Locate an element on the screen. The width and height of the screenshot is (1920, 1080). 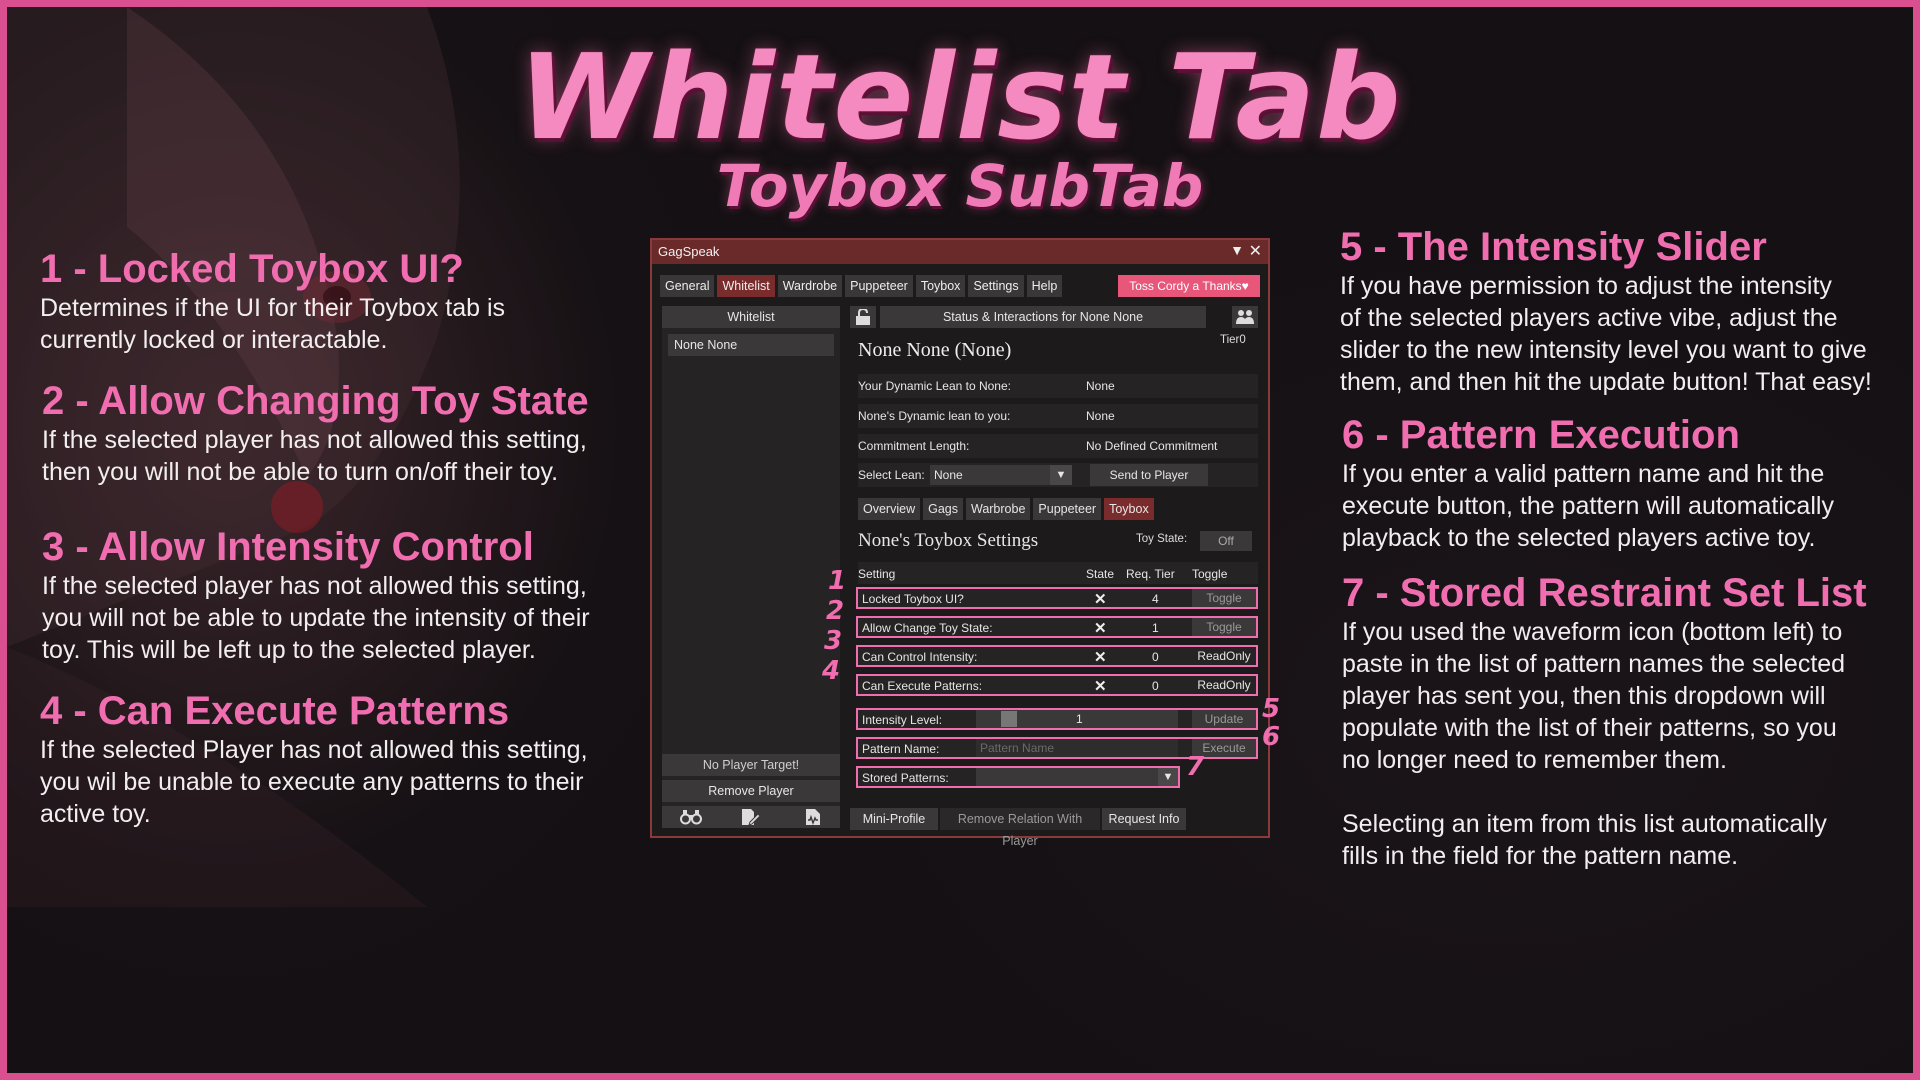
note-heading: 5 - The Intensity Slider is located at coordinates (1553, 247).